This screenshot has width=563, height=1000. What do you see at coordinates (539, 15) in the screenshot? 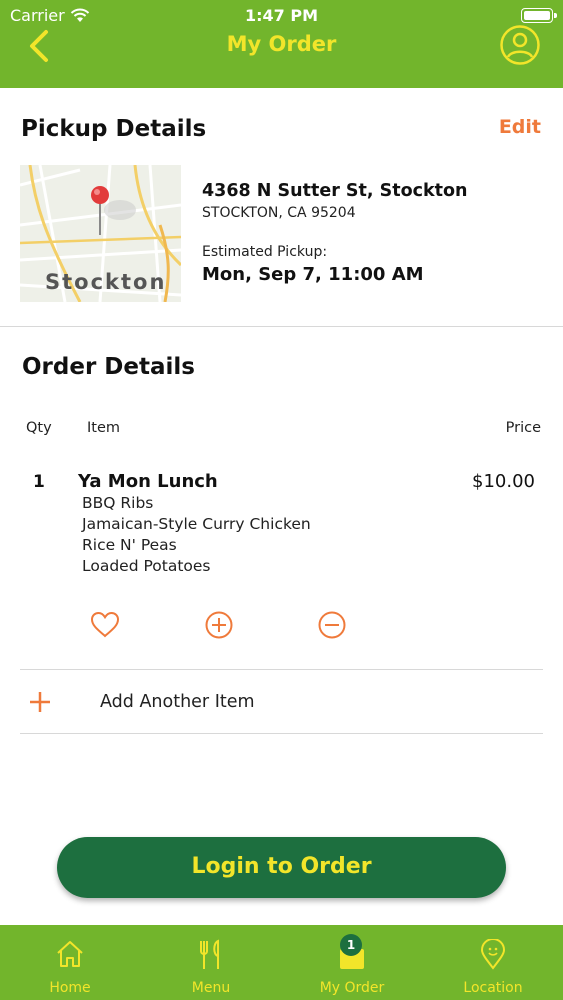
I see `battery-icon` at bounding box center [539, 15].